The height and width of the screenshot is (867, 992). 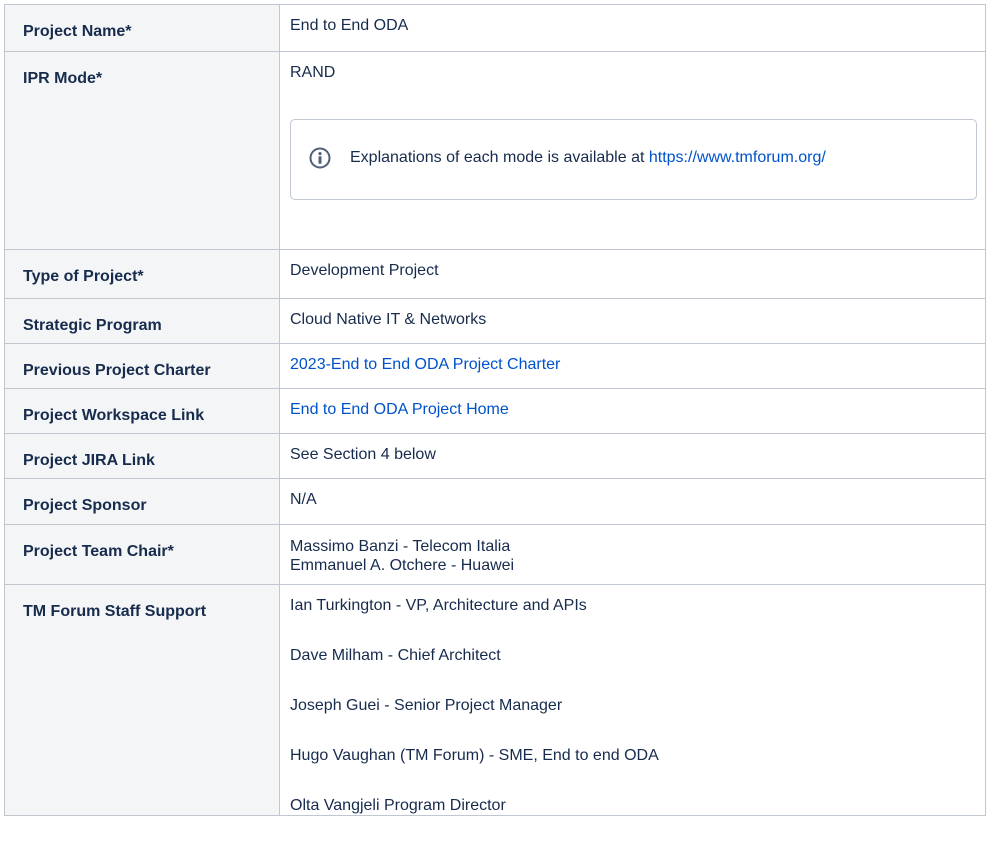 I want to click on previous-charter-cell: 2023-End to End ODA Project Charter, so click(x=632, y=366).